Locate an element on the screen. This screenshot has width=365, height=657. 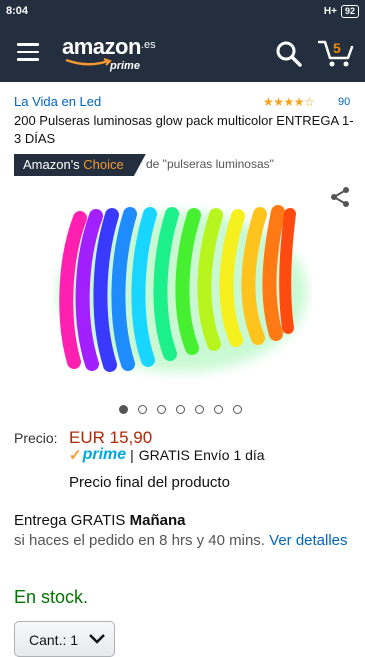
prime-check-icon: ✓ is located at coordinates (75, 455).